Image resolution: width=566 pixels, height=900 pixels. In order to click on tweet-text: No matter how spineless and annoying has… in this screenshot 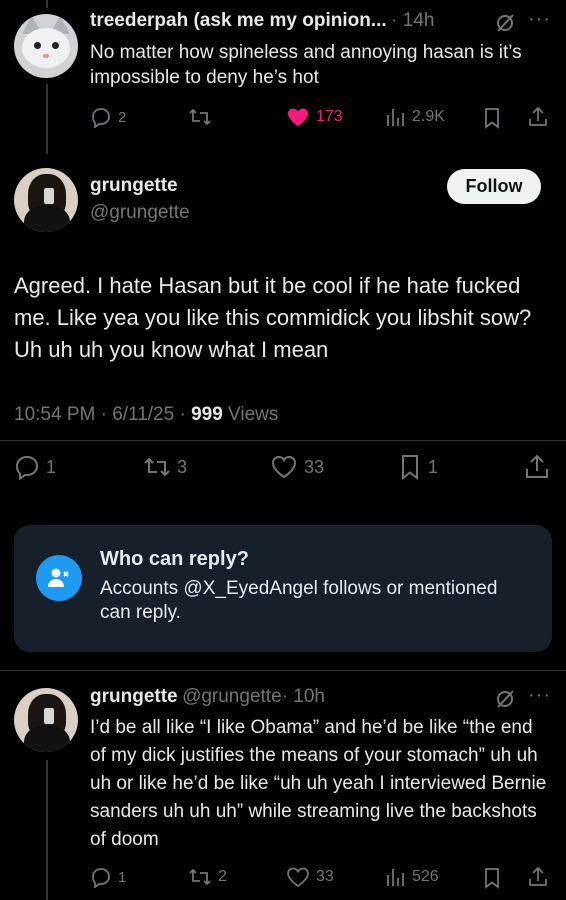, I will do `click(306, 65)`.